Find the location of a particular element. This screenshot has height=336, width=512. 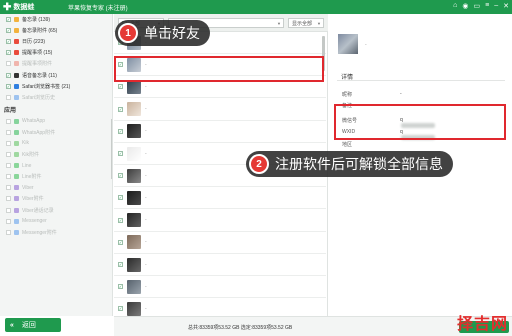

sidebar-item-label: Messenger附件 is located at coordinates (39, 232).